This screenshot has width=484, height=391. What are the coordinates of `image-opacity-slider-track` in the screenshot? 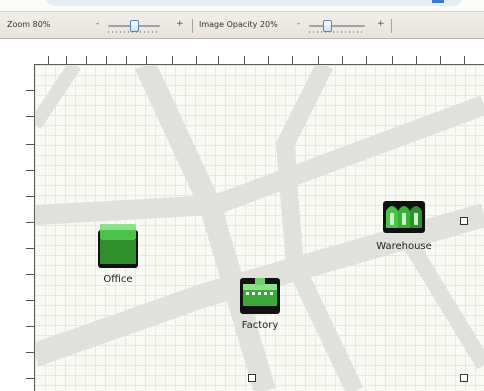 It's located at (337, 26).